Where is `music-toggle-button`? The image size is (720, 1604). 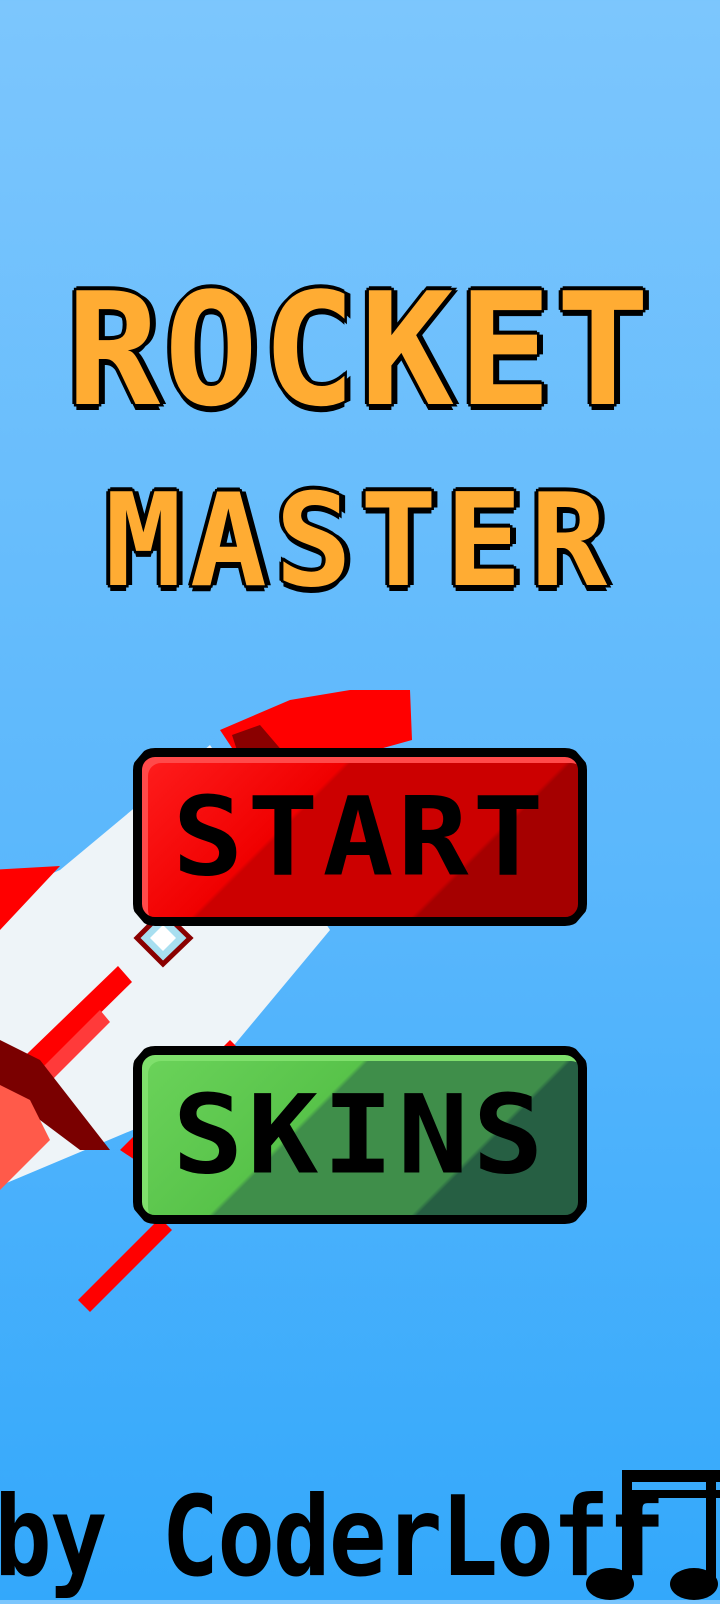
music-toggle-button is located at coordinates (653, 1533).